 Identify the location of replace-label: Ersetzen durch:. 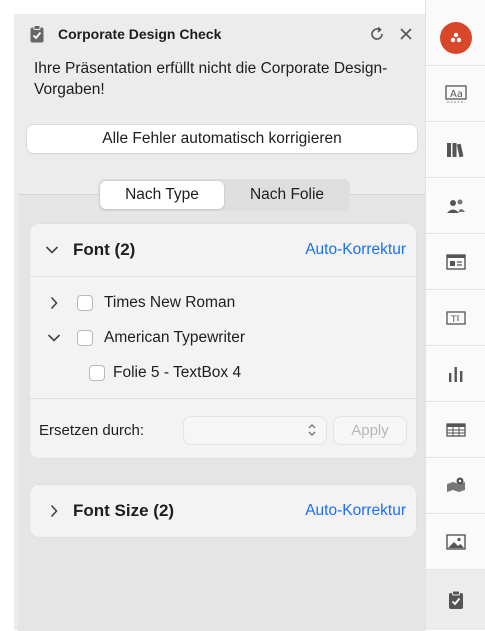
(92, 430).